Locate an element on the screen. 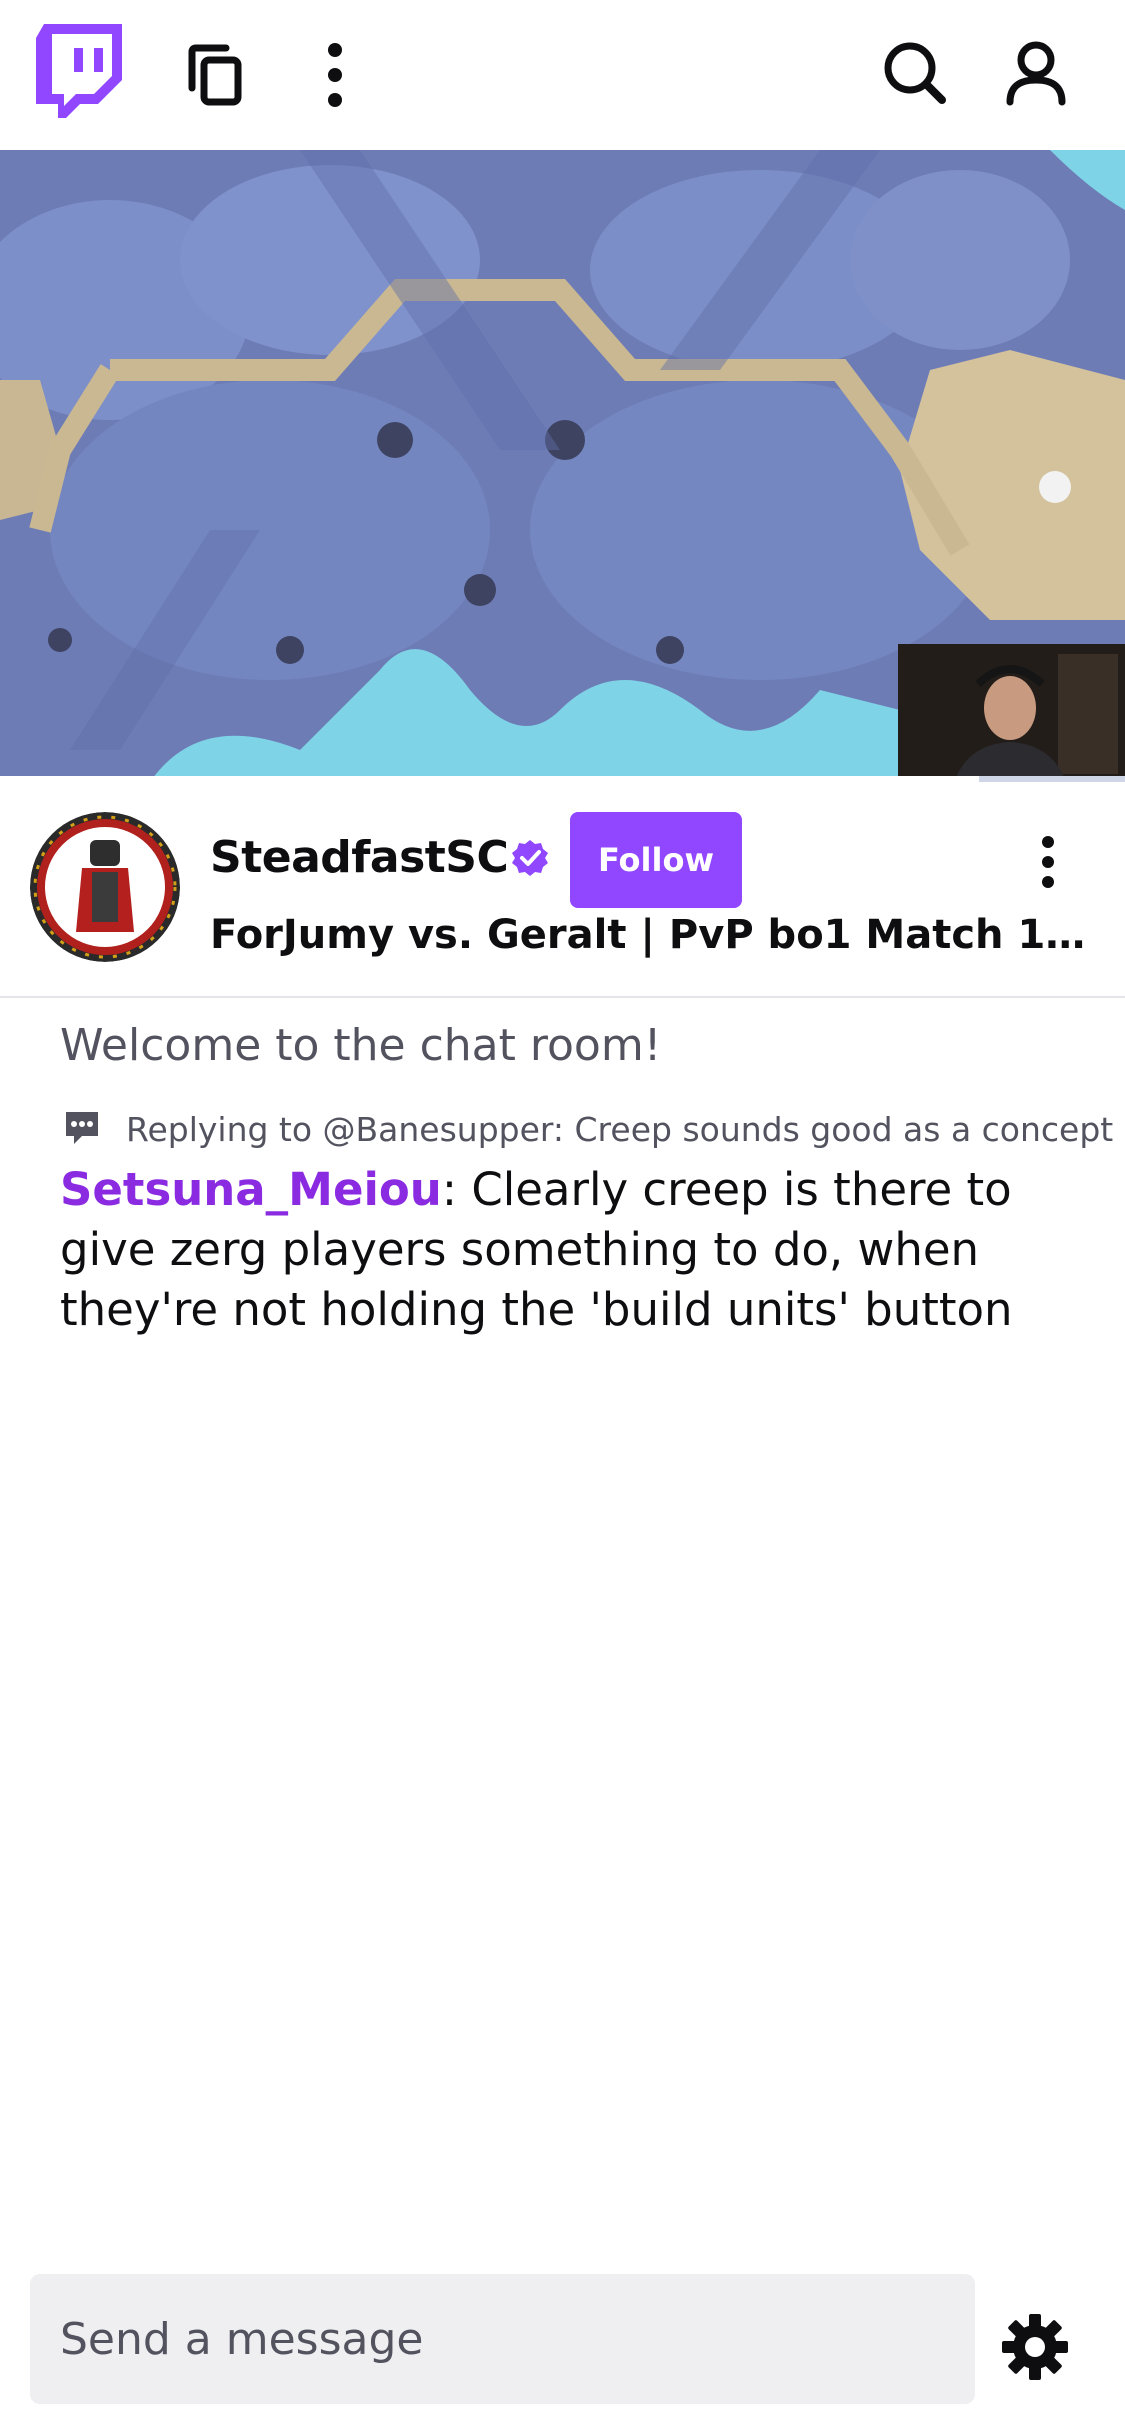  search-icon is located at coordinates (915, 73).